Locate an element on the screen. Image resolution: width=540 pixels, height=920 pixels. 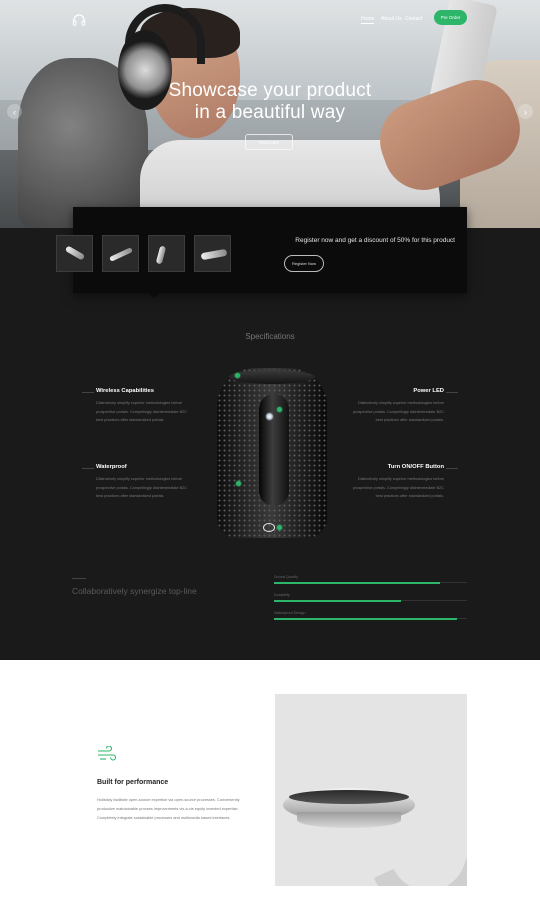
specifications-heading: Specifications is located at coordinates (270, 336).